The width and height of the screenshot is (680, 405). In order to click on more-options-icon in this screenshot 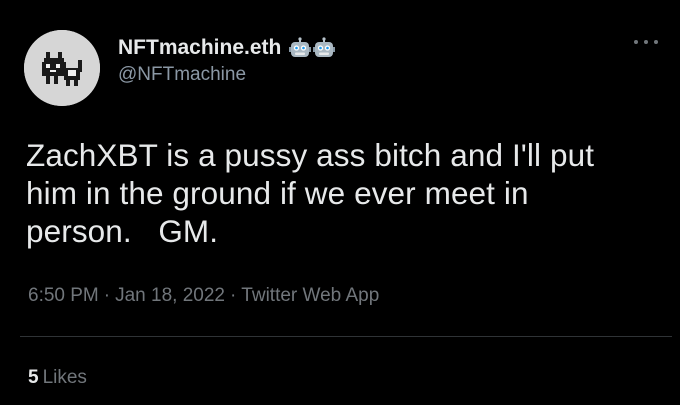, I will do `click(646, 42)`.